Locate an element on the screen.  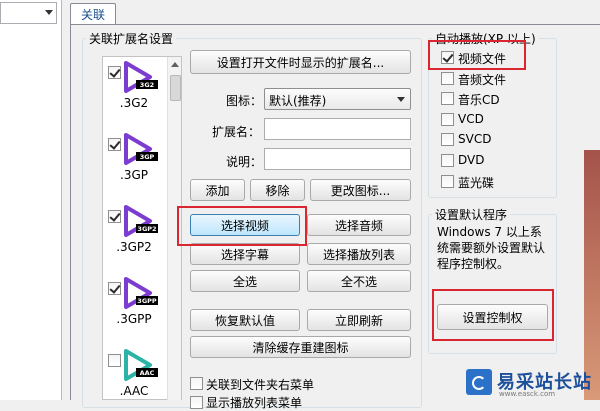
format-label: .AAC is located at coordinates (134, 391).